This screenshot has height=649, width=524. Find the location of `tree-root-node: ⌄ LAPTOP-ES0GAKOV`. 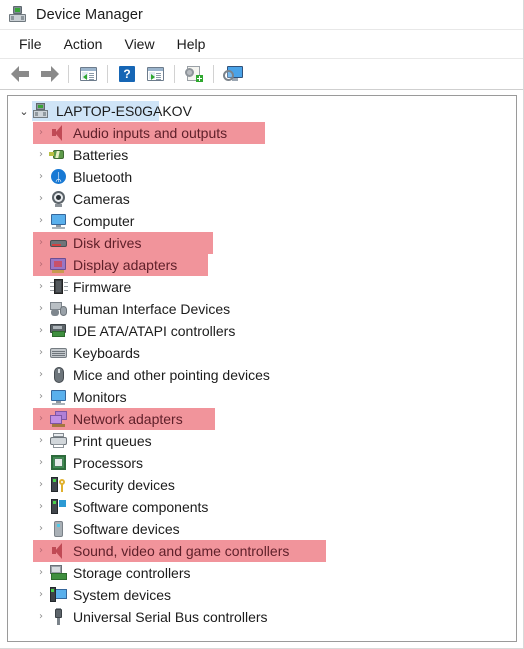

tree-root-node: ⌄ LAPTOP-ES0GAKOV is located at coordinates (262, 111).